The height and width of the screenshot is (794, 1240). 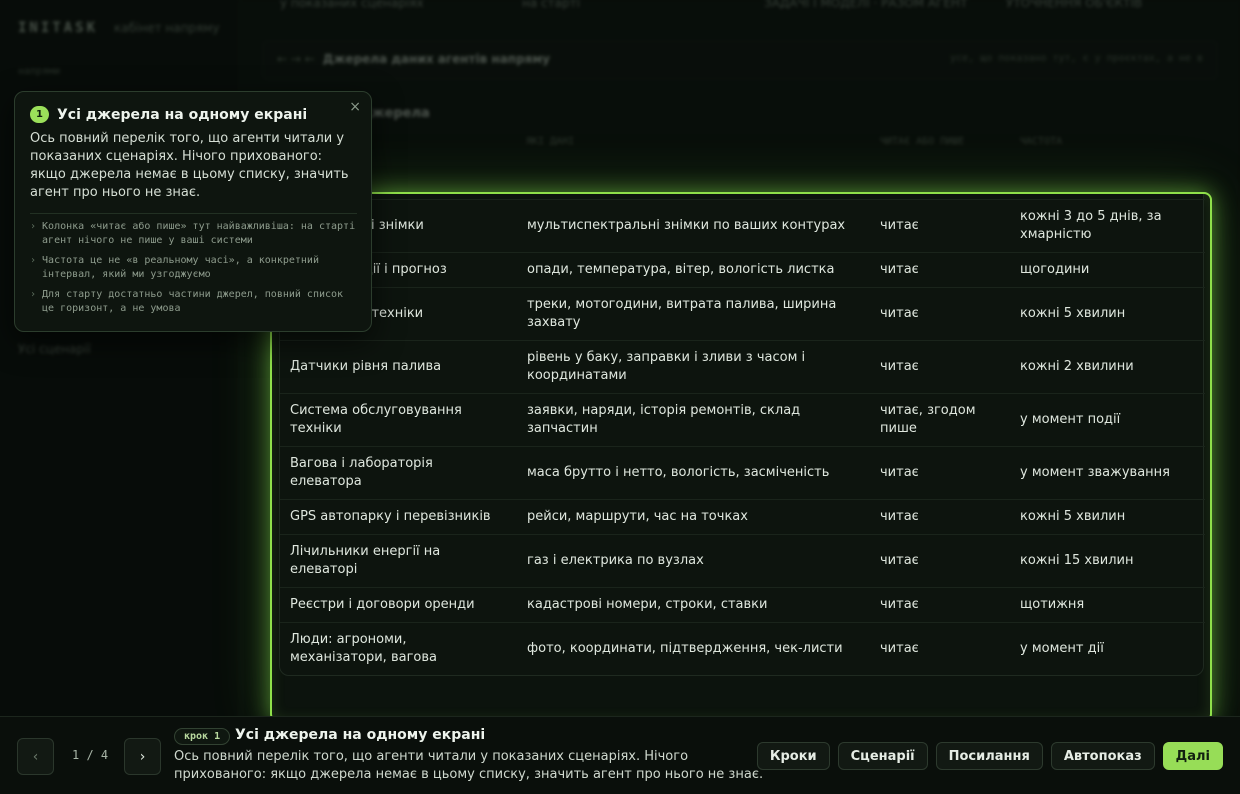 What do you see at coordinates (793, 756) in the screenshot?
I see `steps-button: Кроки` at bounding box center [793, 756].